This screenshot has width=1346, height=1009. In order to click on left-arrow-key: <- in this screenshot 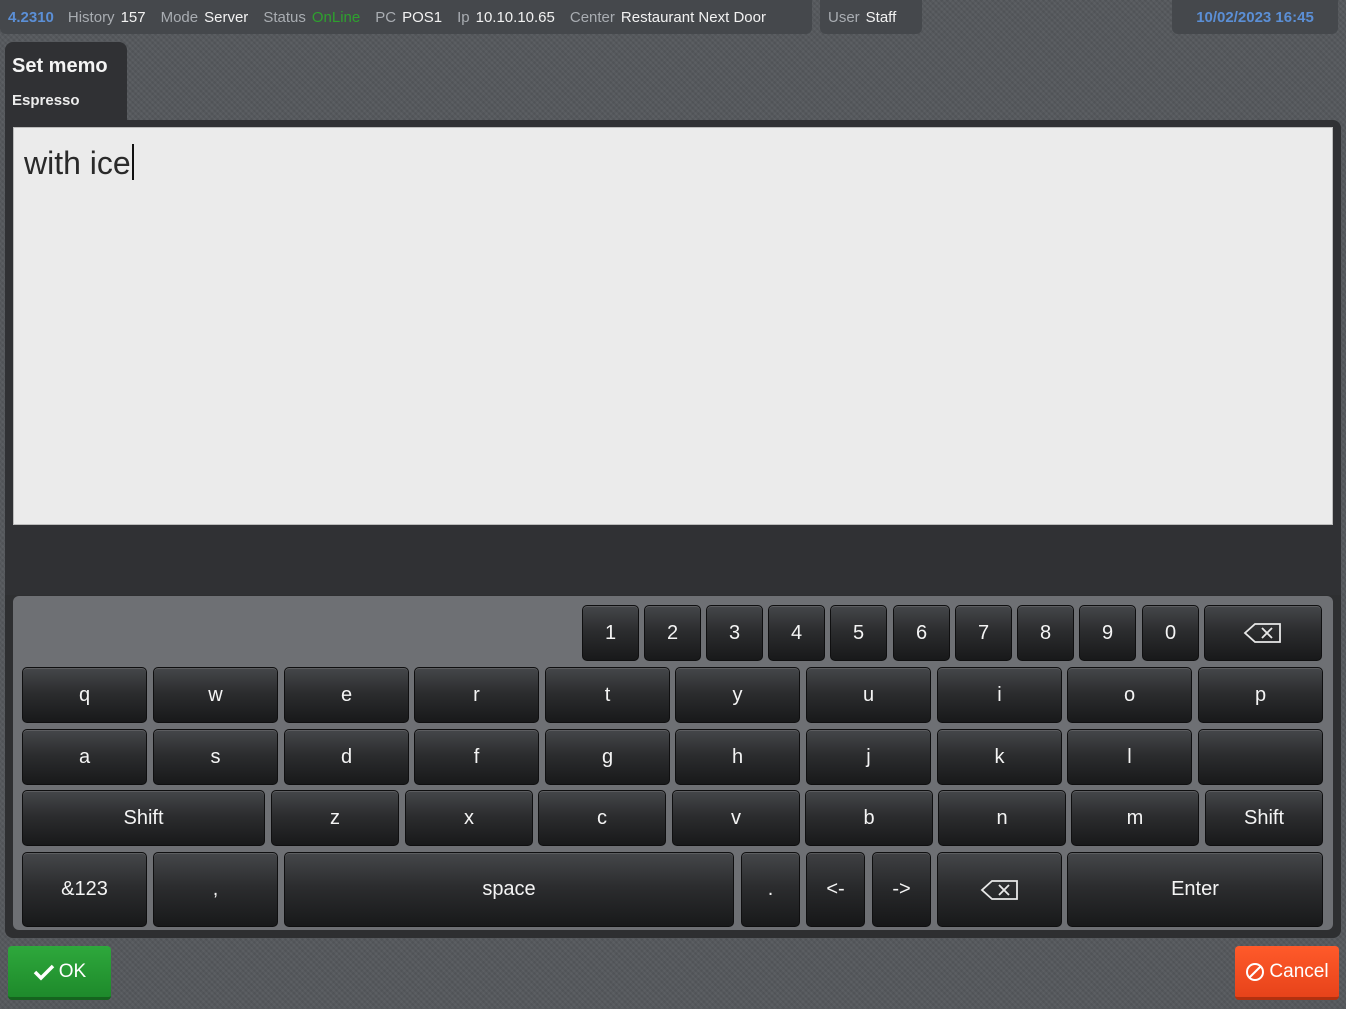, I will do `click(835, 889)`.